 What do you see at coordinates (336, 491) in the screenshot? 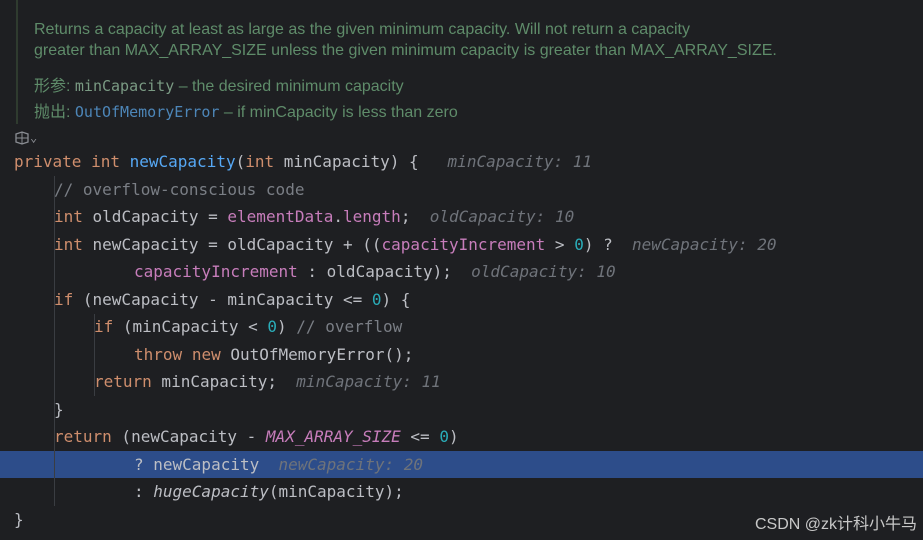
I see `code-text: (minCapacity);` at bounding box center [336, 491].